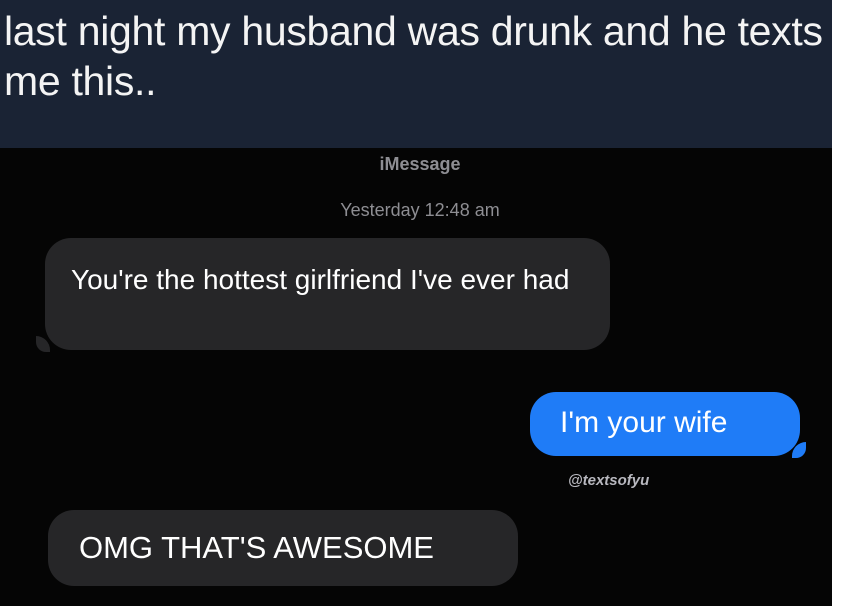 This screenshot has width=841, height=613. I want to click on message-timestamp: Yesterday 12:48 am, so click(420, 210).